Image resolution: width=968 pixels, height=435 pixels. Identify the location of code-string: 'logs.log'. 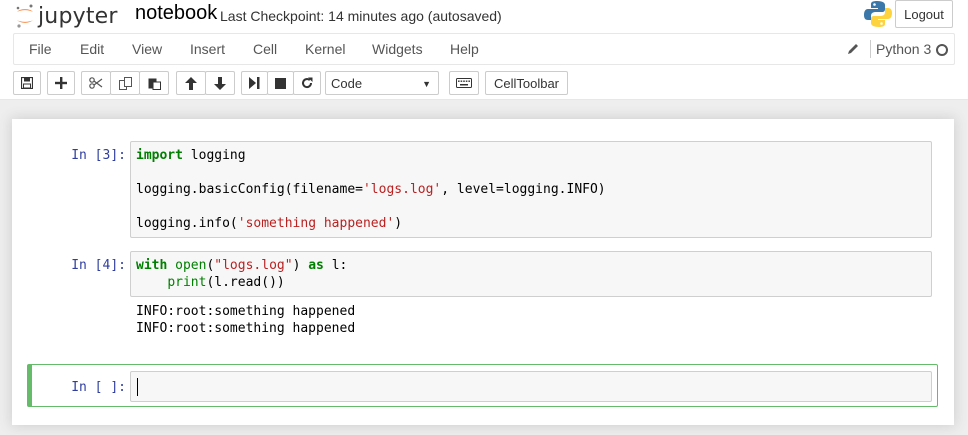
(402, 189).